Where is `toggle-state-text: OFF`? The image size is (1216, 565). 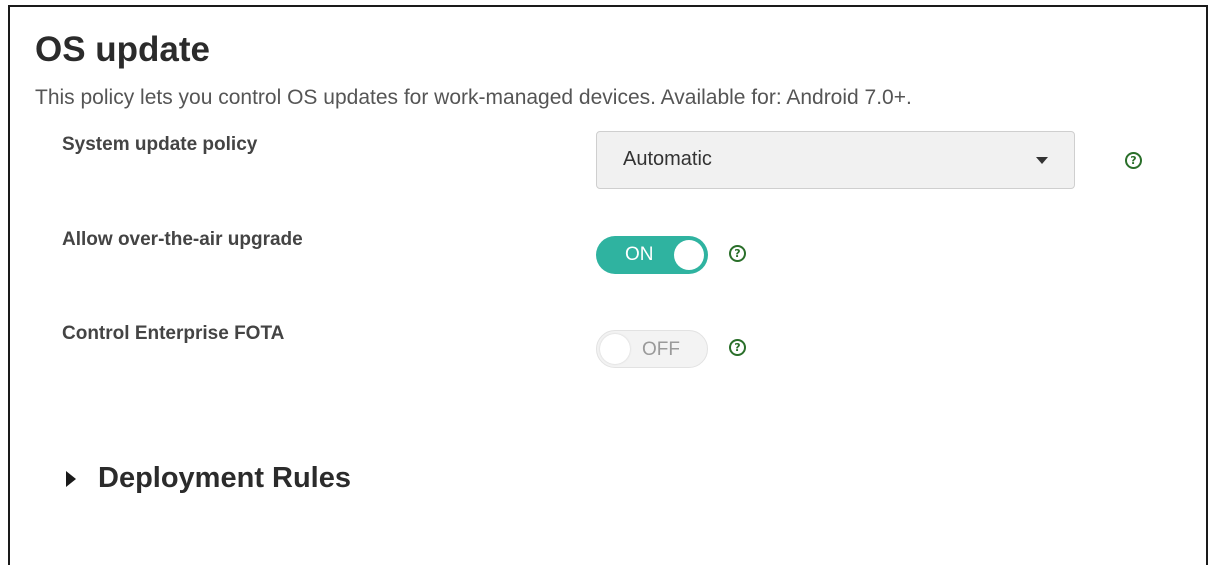 toggle-state-text: OFF is located at coordinates (661, 349).